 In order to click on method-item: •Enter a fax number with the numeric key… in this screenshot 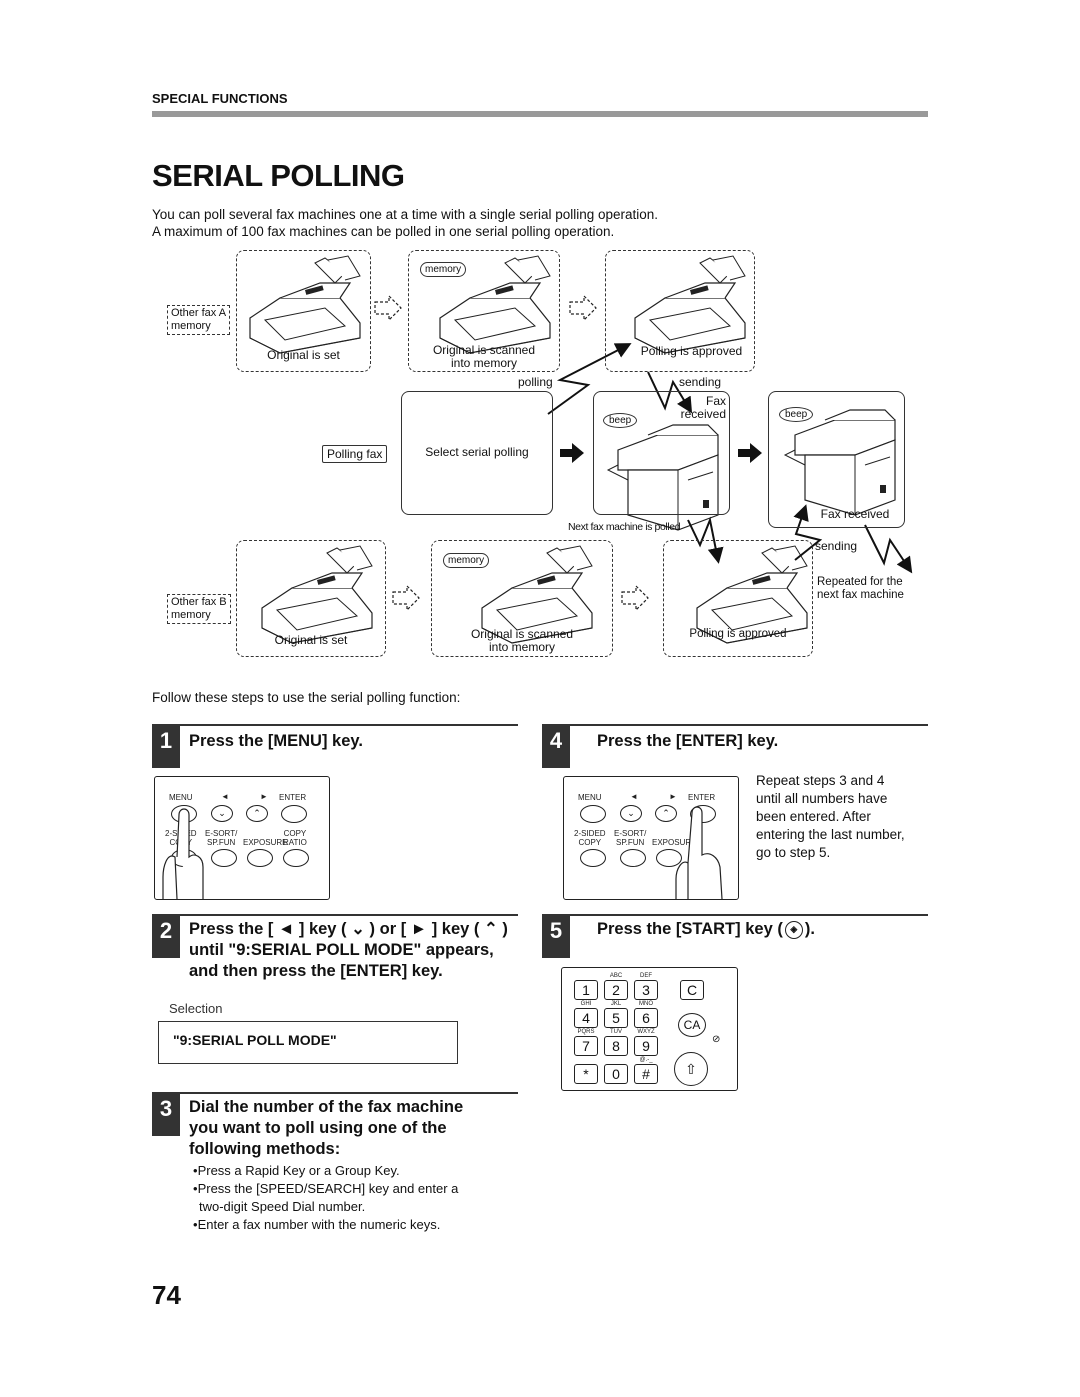, I will do `click(317, 1224)`.